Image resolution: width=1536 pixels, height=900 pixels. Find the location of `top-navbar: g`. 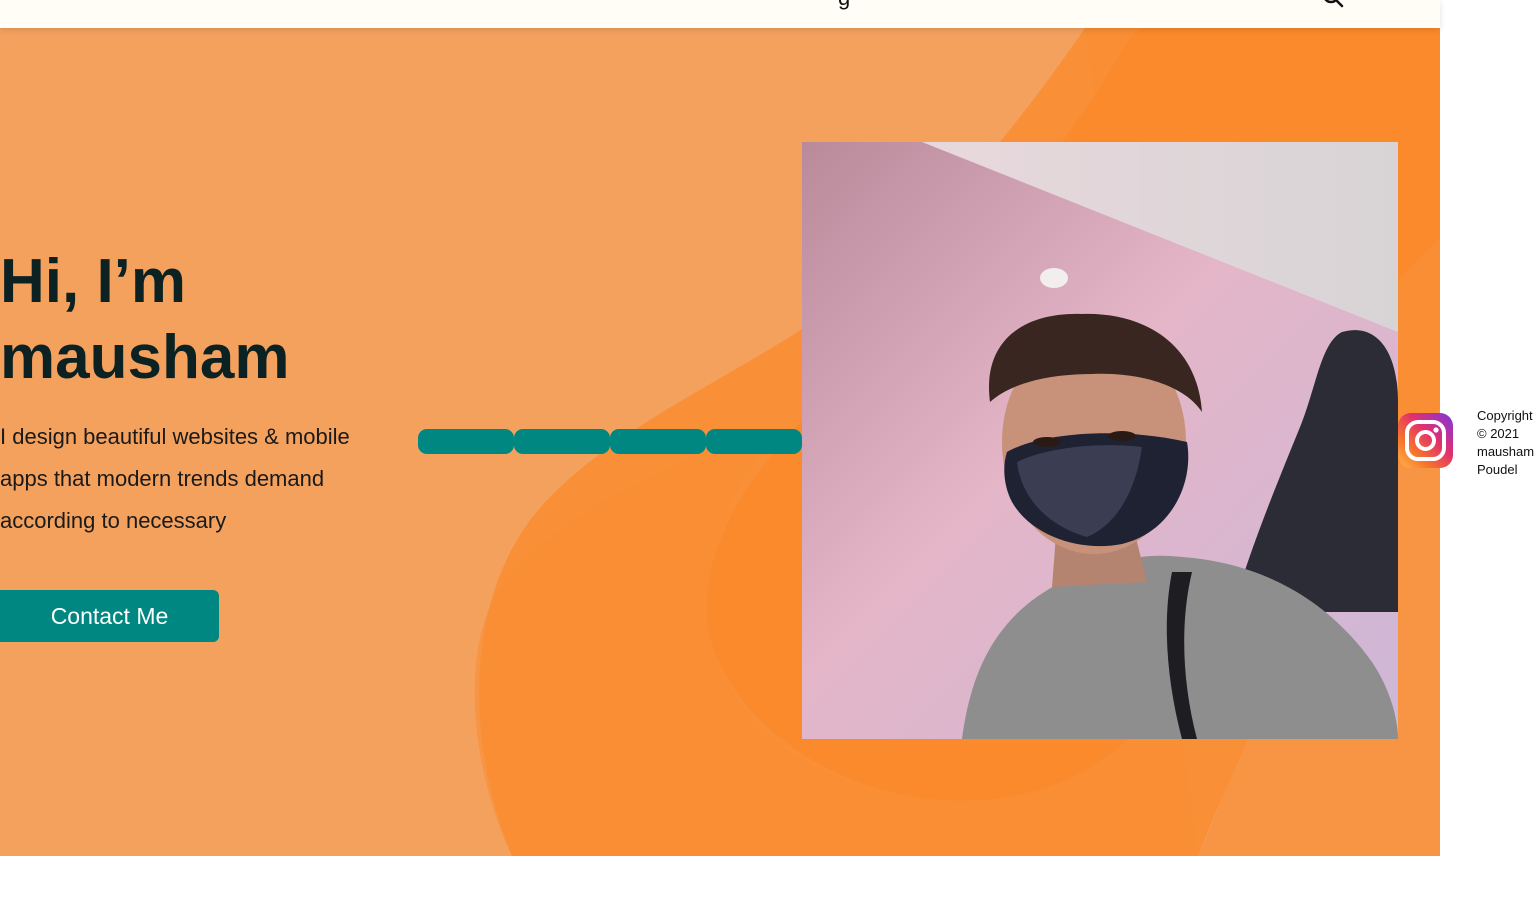

top-navbar: g is located at coordinates (720, 14).